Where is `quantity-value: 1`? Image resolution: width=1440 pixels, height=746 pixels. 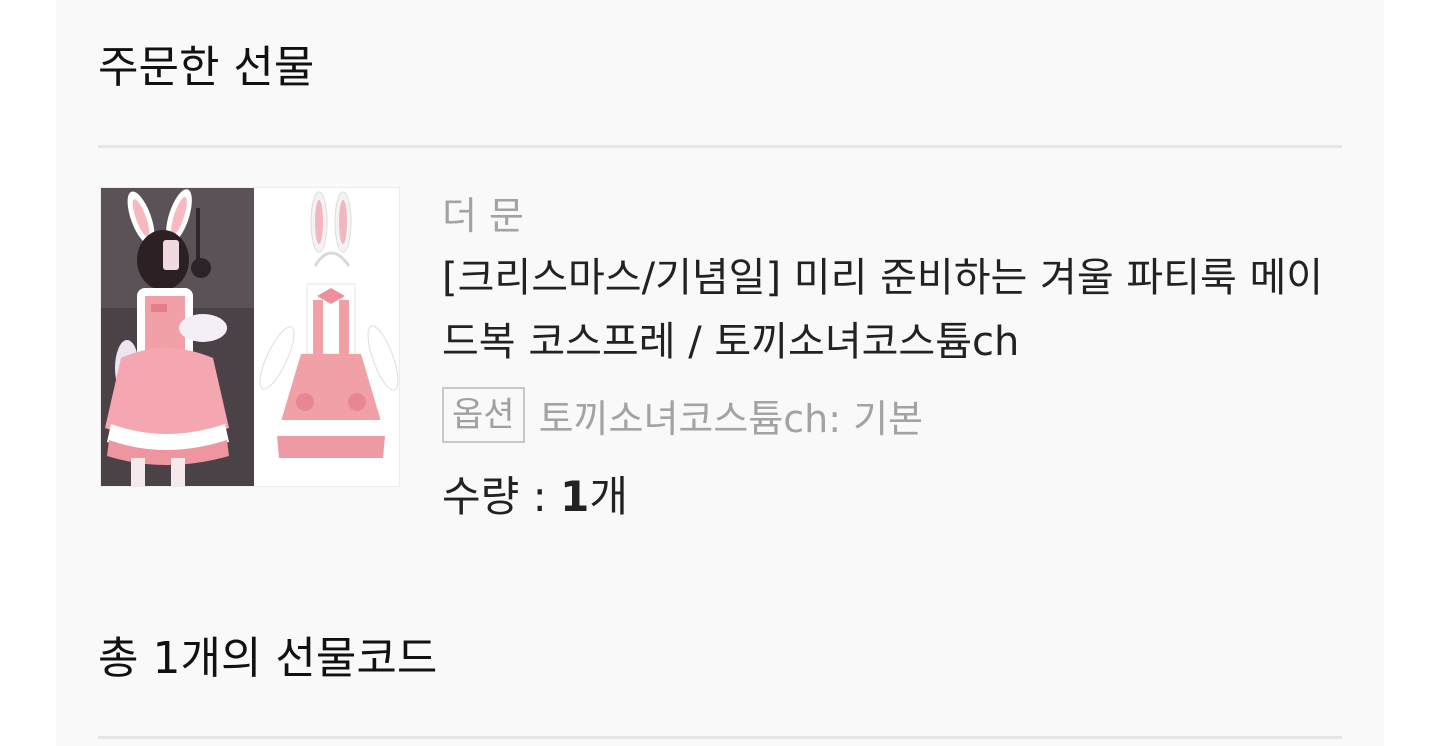
quantity-value: 1 is located at coordinates (575, 496).